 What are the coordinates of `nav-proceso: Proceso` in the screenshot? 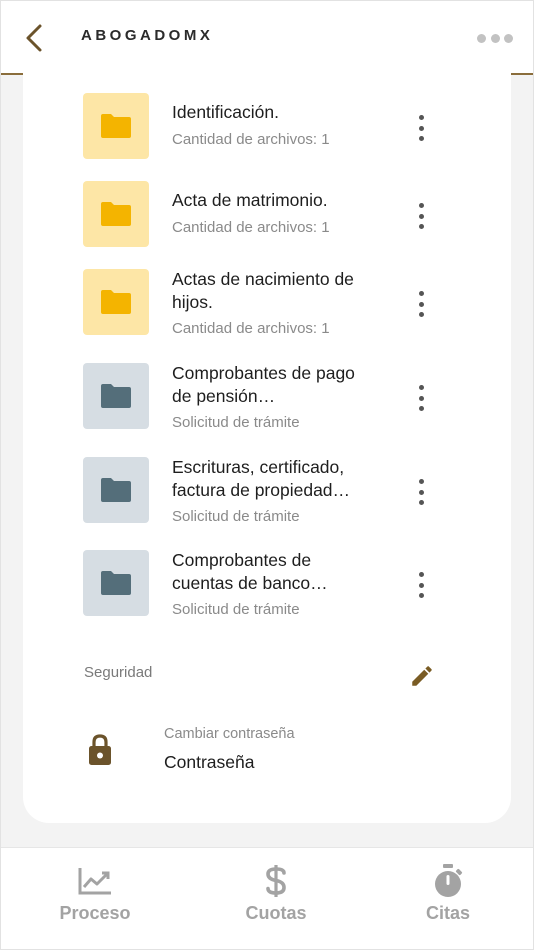 It's located at (95, 897).